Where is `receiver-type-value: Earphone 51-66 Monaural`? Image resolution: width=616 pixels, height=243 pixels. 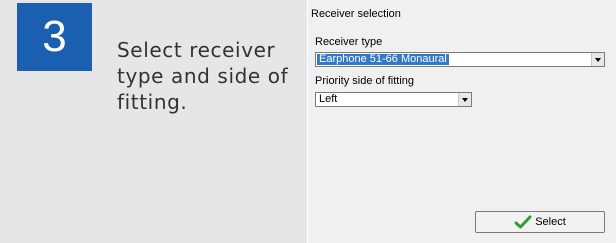
receiver-type-value: Earphone 51-66 Monaural is located at coordinates (383, 59).